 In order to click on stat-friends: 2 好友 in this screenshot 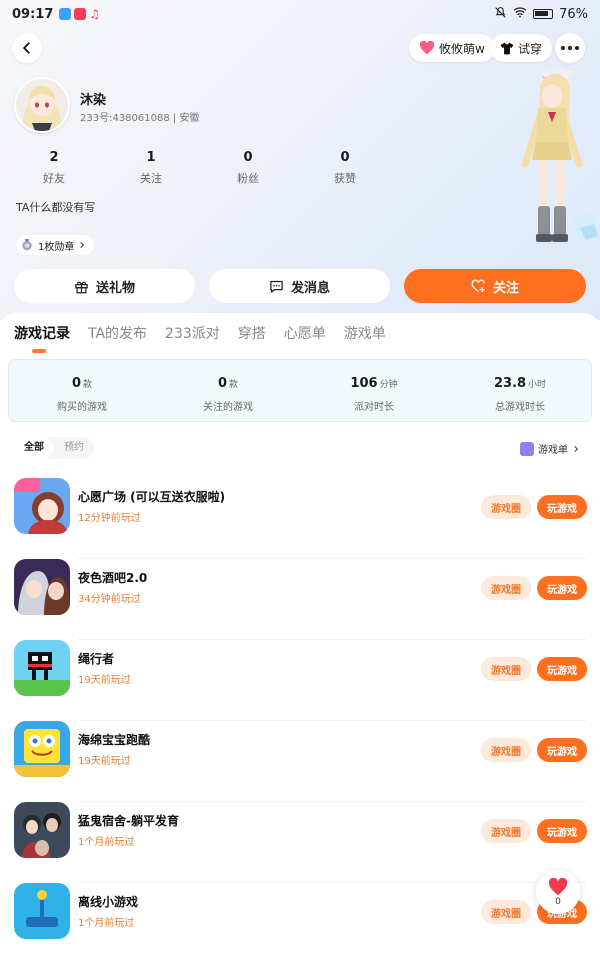, I will do `click(54, 168)`.